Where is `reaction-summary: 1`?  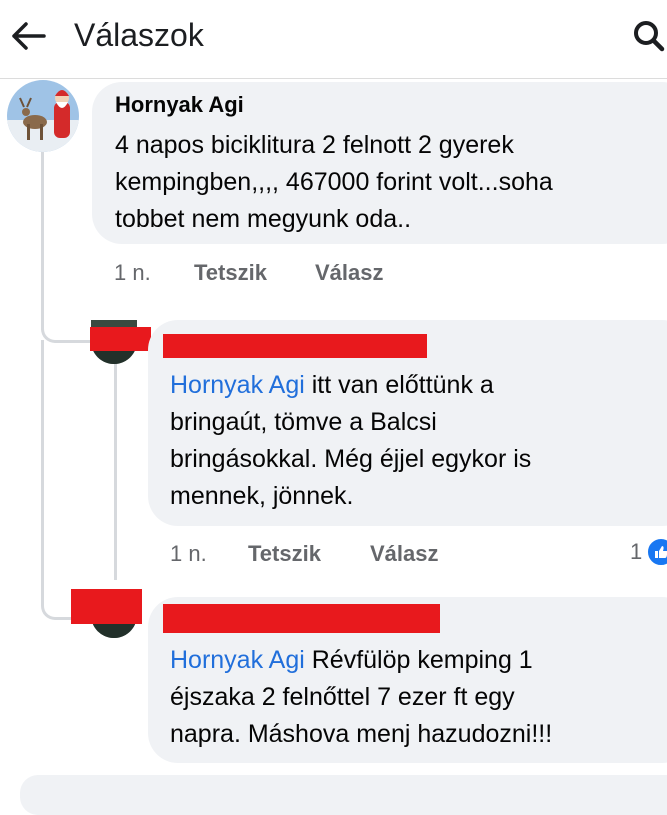 reaction-summary: 1 is located at coordinates (648, 552).